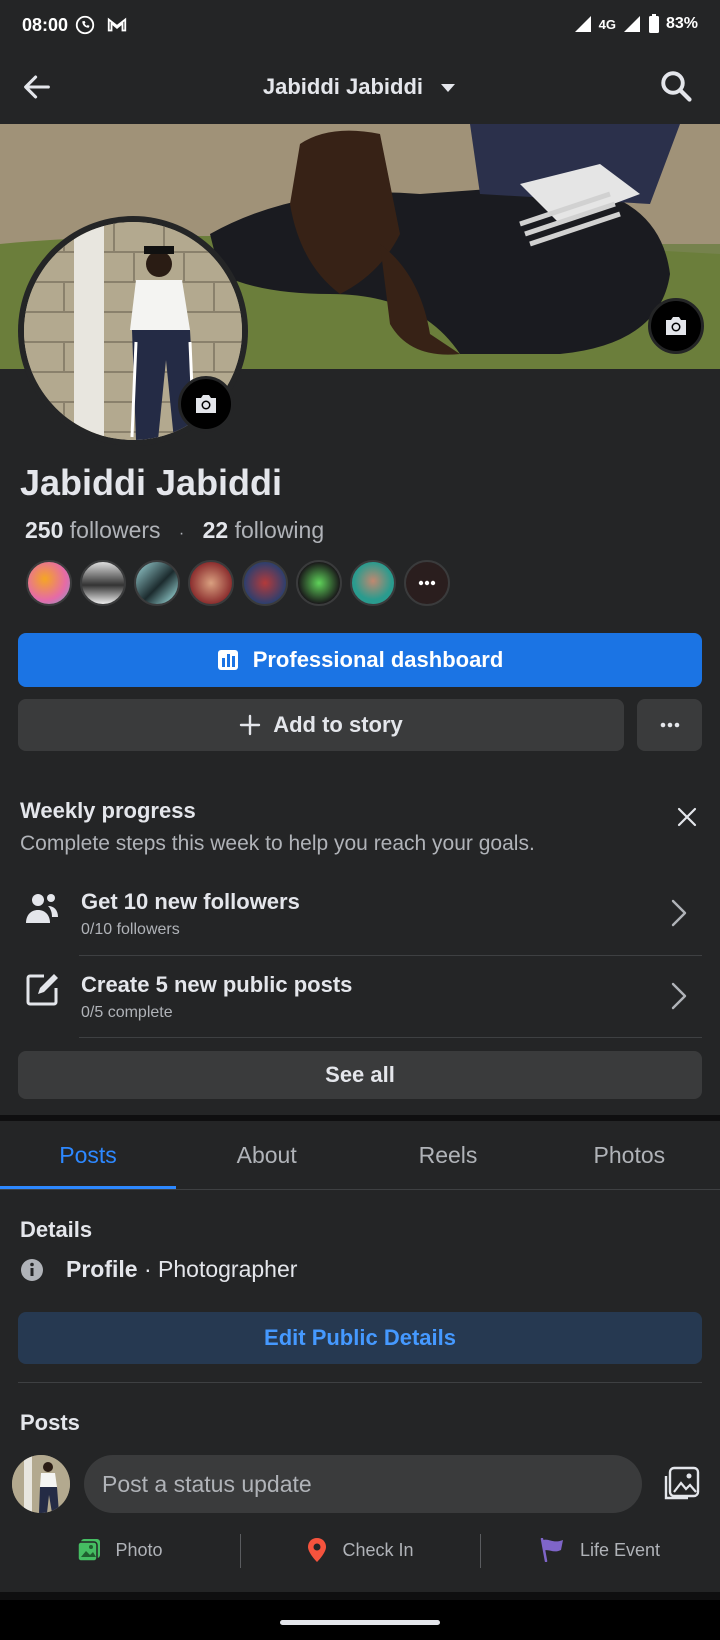  What do you see at coordinates (266, 1155) in the screenshot?
I see `tab-about: About` at bounding box center [266, 1155].